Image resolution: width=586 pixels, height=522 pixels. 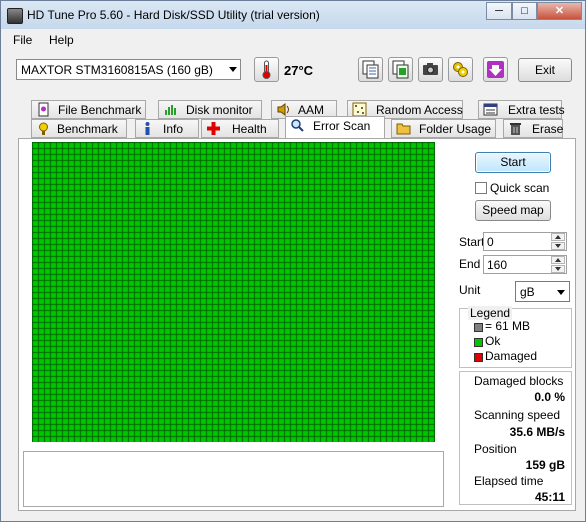 What do you see at coordinates (61, 40) in the screenshot?
I see `menu-help: Help` at bounding box center [61, 40].